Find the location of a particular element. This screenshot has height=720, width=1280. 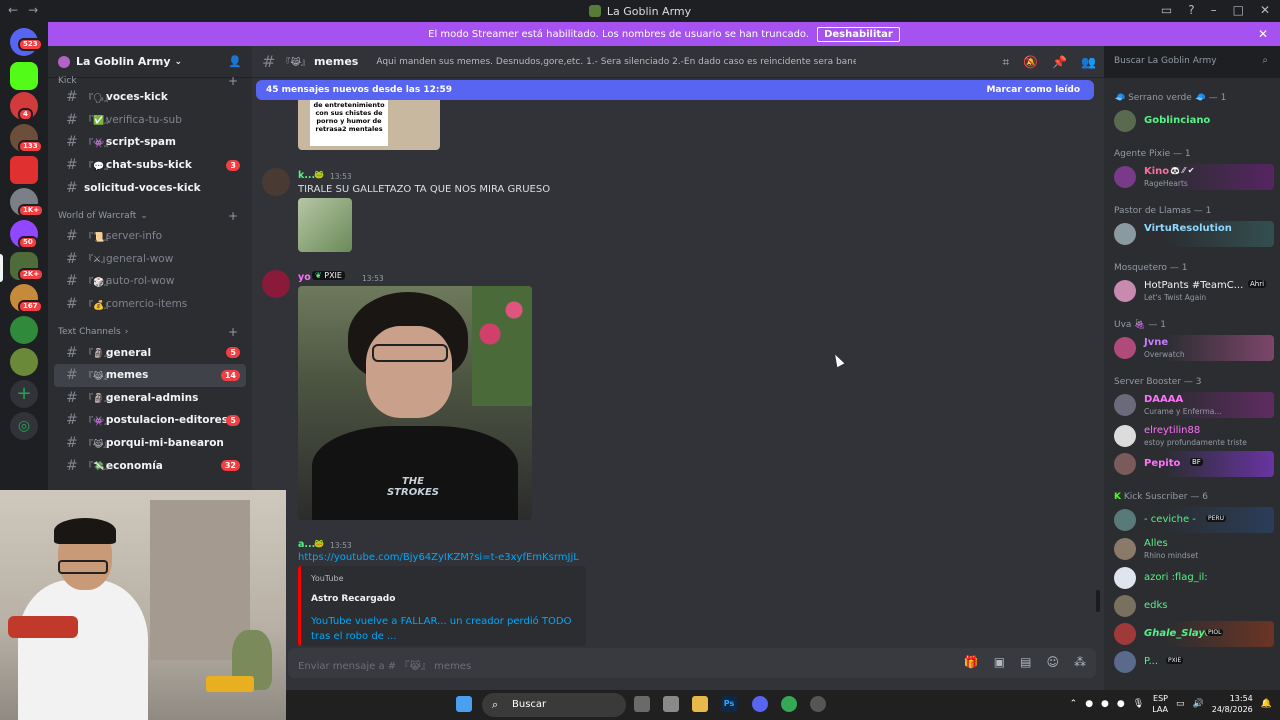

back-arrow-icon: ← is located at coordinates (13, 10).